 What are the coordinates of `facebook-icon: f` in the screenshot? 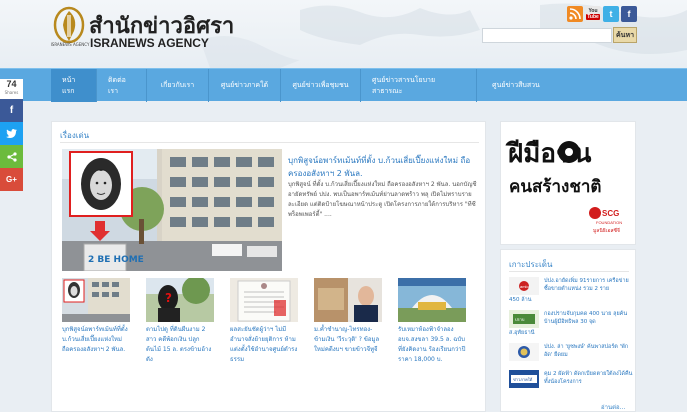 It's located at (629, 14).